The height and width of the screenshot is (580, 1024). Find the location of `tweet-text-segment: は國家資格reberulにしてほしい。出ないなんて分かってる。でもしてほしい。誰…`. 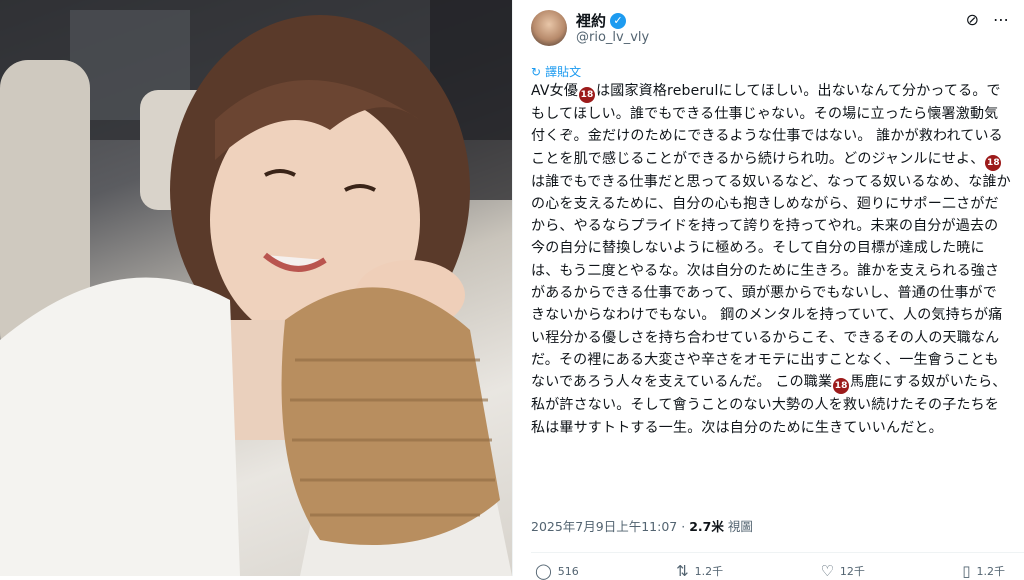

tweet-text-segment: は國家資格reberulにしてほしい。出ないなんて分かってる。でもしてほしい。誰… is located at coordinates (767, 125).